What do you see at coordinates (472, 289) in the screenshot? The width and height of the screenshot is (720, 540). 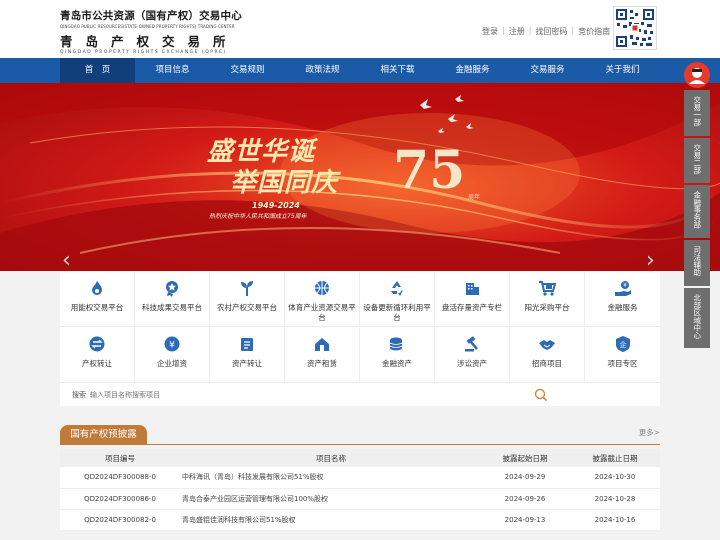 I see `building-icon` at bounding box center [472, 289].